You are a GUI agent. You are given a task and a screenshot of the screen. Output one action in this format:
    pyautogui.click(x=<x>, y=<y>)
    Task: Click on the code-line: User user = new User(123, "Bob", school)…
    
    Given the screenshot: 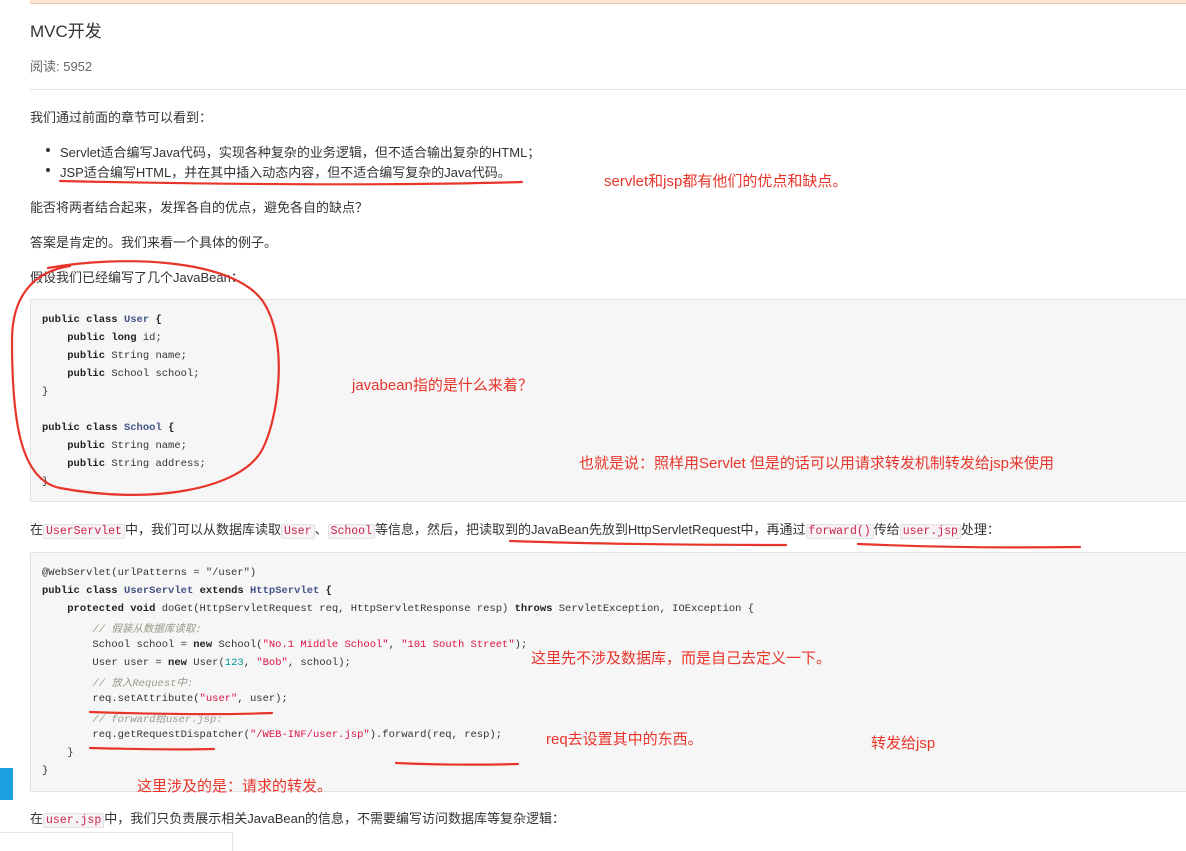 What is the action you would take?
    pyautogui.click(x=221, y=663)
    